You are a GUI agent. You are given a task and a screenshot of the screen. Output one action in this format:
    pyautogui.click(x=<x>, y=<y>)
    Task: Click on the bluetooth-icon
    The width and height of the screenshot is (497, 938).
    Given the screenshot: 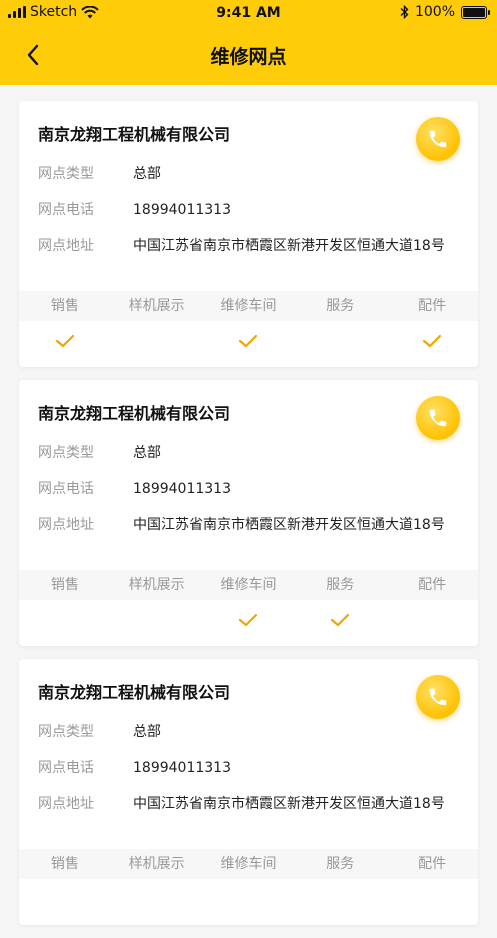 What is the action you would take?
    pyautogui.click(x=404, y=12)
    